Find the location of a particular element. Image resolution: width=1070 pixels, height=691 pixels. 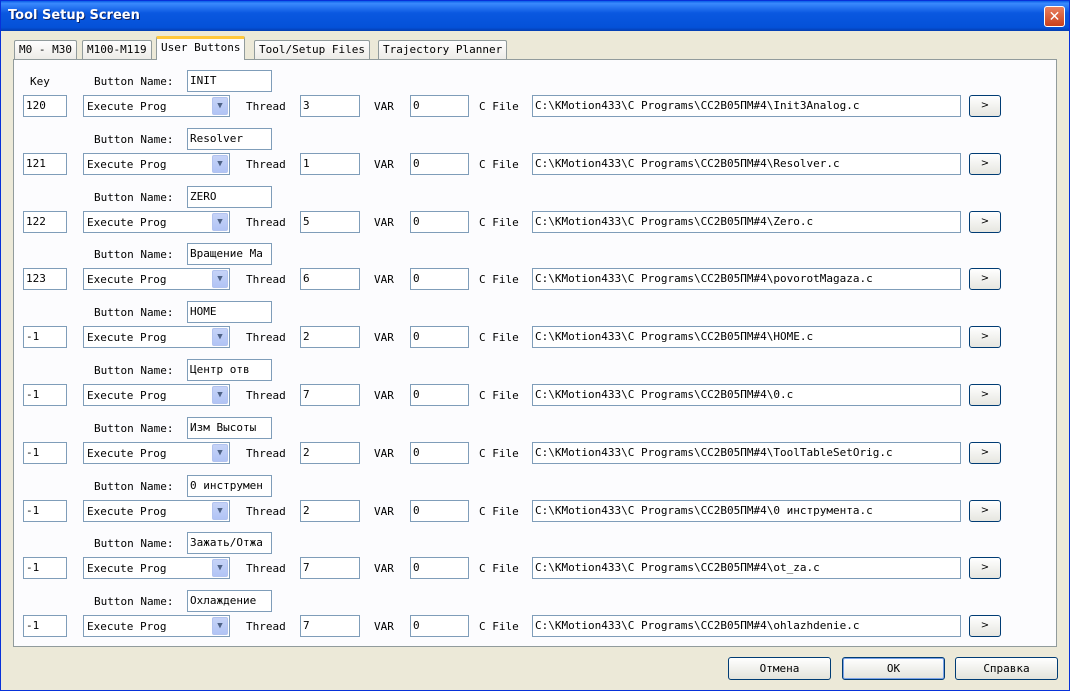

tab-trajectory-planner: Trajectory Planner is located at coordinates (443, 50).